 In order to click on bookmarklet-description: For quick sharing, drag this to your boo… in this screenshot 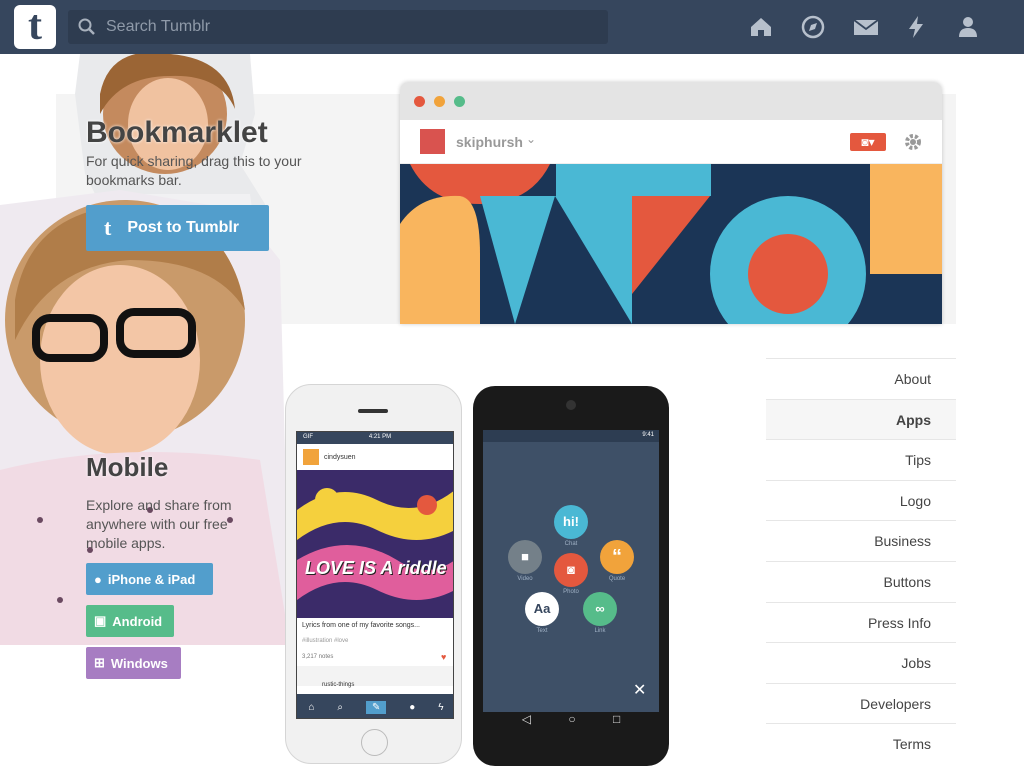, I will do `click(194, 170)`.